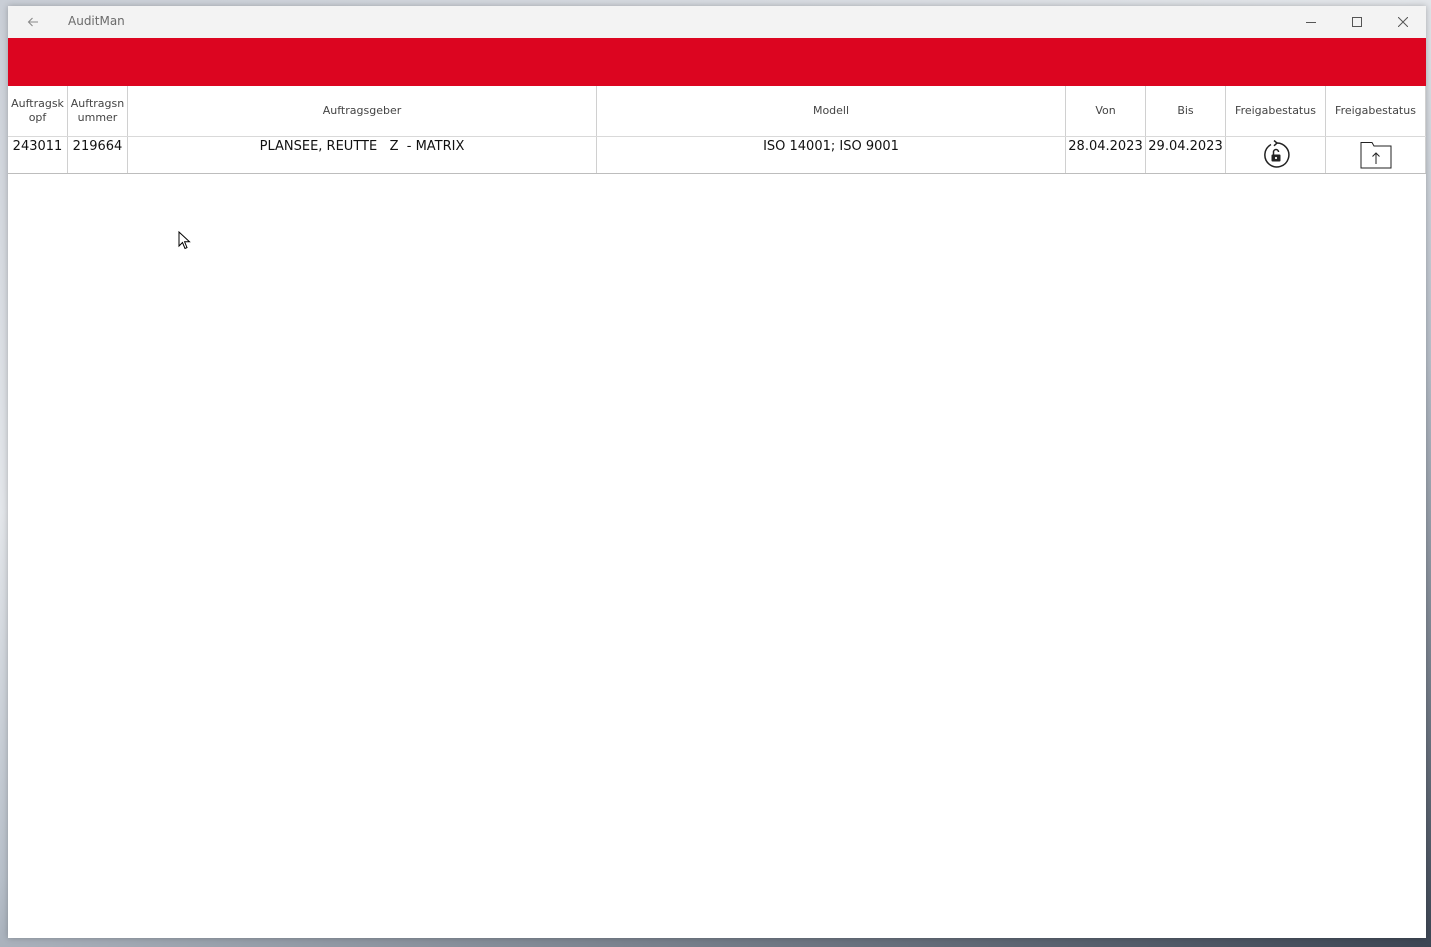 The width and height of the screenshot is (1431, 947). What do you see at coordinates (831, 111) in the screenshot?
I see `header-modell: Modell` at bounding box center [831, 111].